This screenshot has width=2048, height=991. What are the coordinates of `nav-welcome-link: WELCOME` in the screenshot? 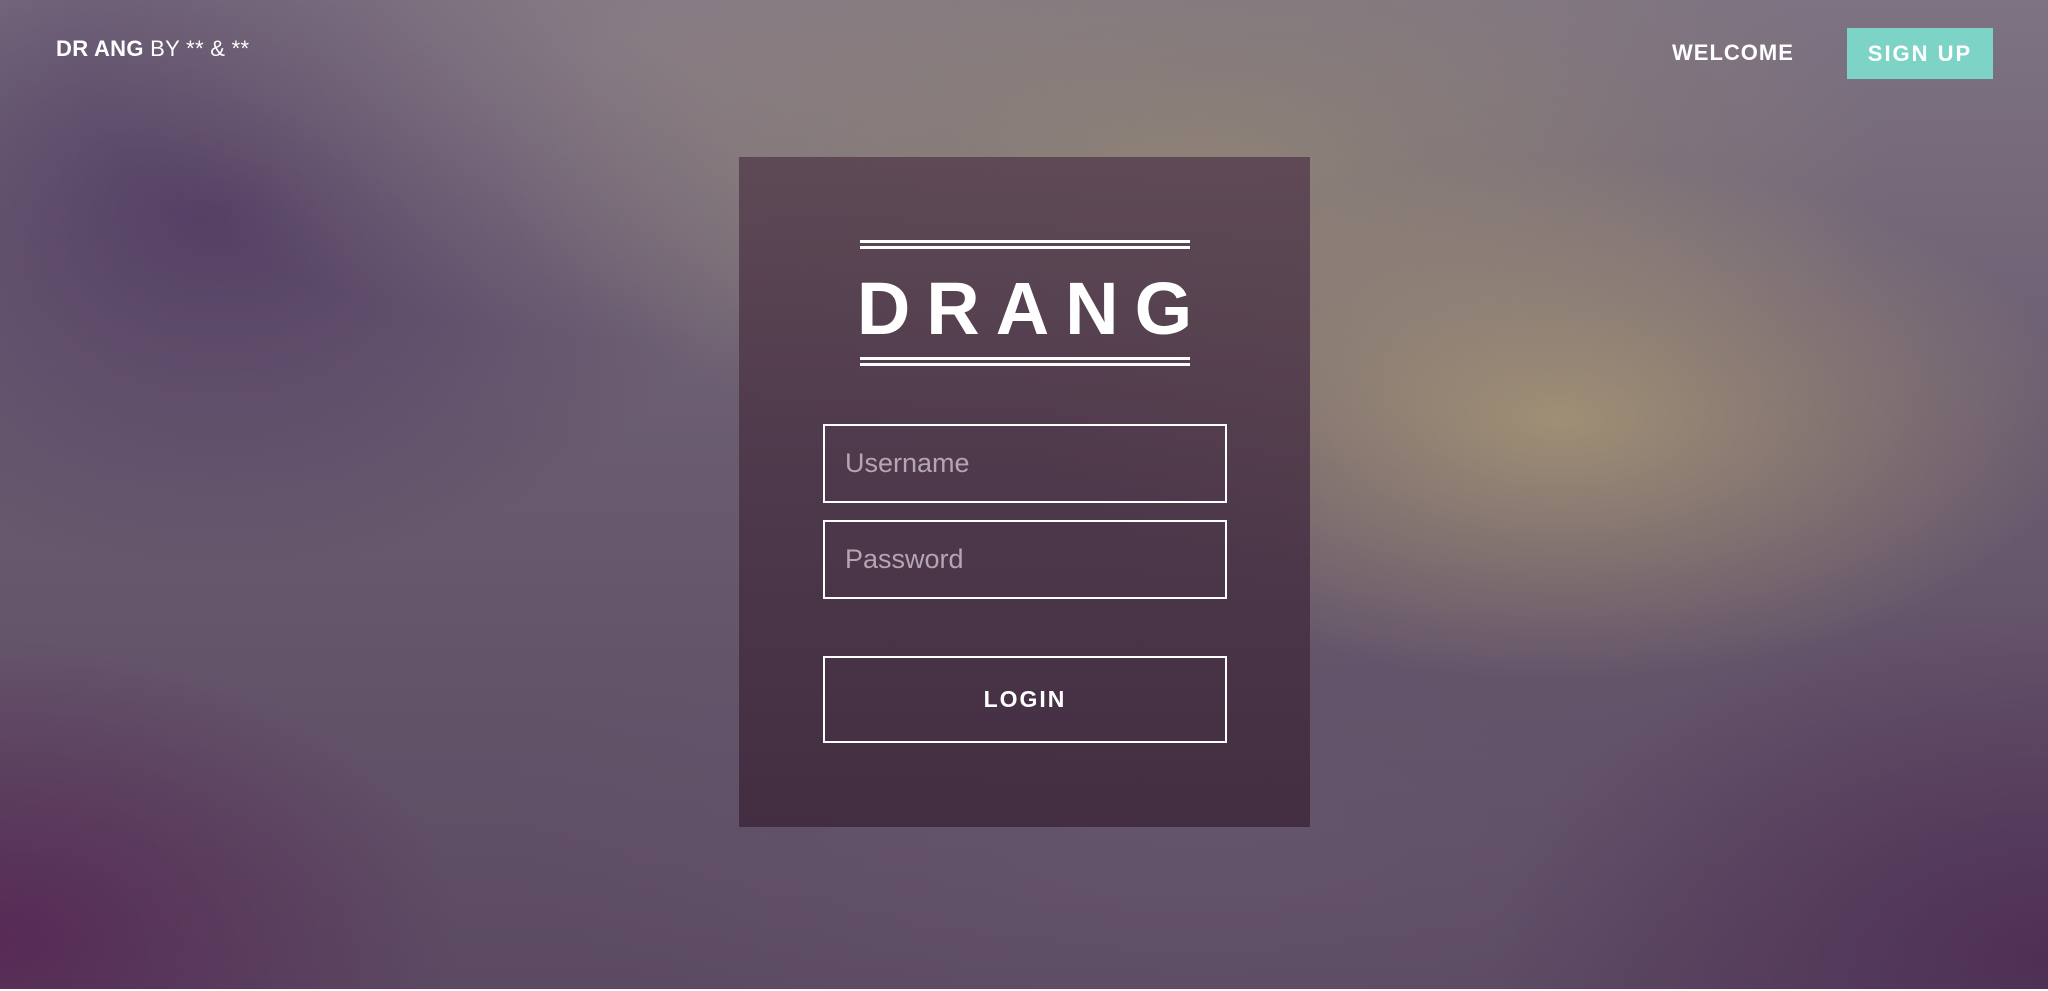 It's located at (1733, 53).